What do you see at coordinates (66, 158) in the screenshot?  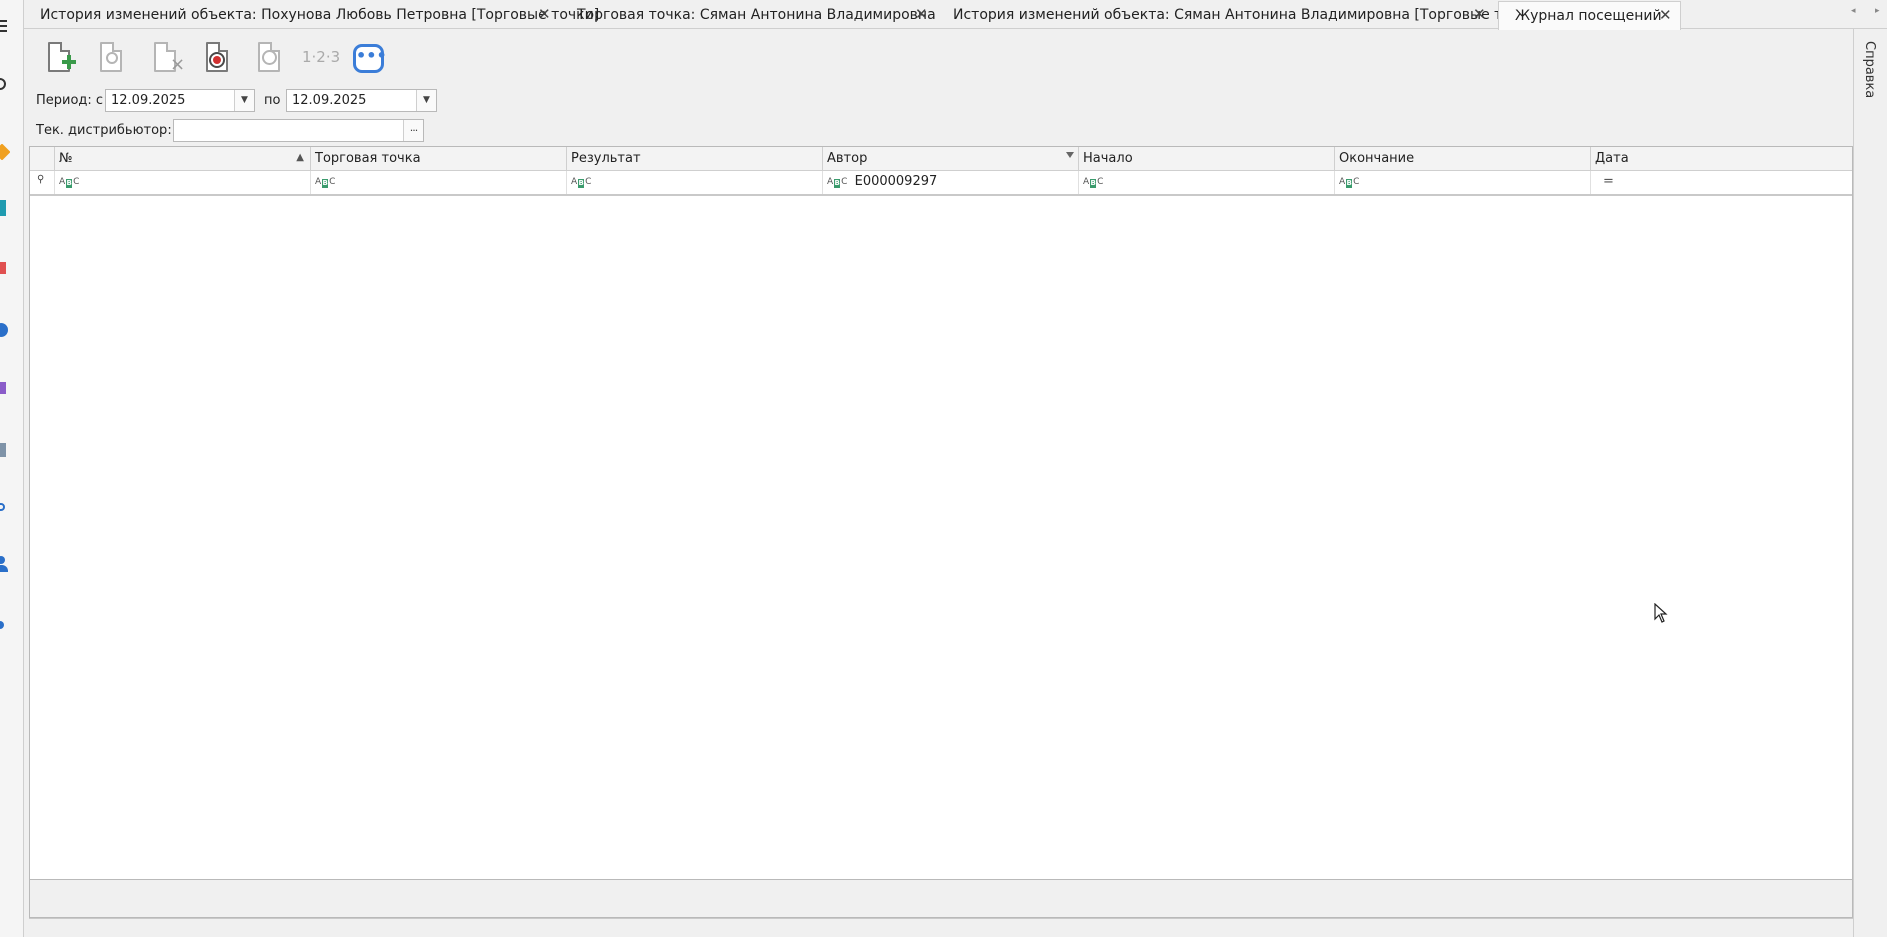 I see `column-header-label: №` at bounding box center [66, 158].